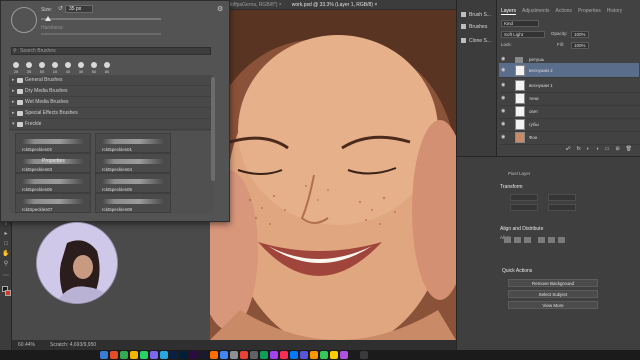  I want to click on tab-properties: Properties, so click(589, 11).